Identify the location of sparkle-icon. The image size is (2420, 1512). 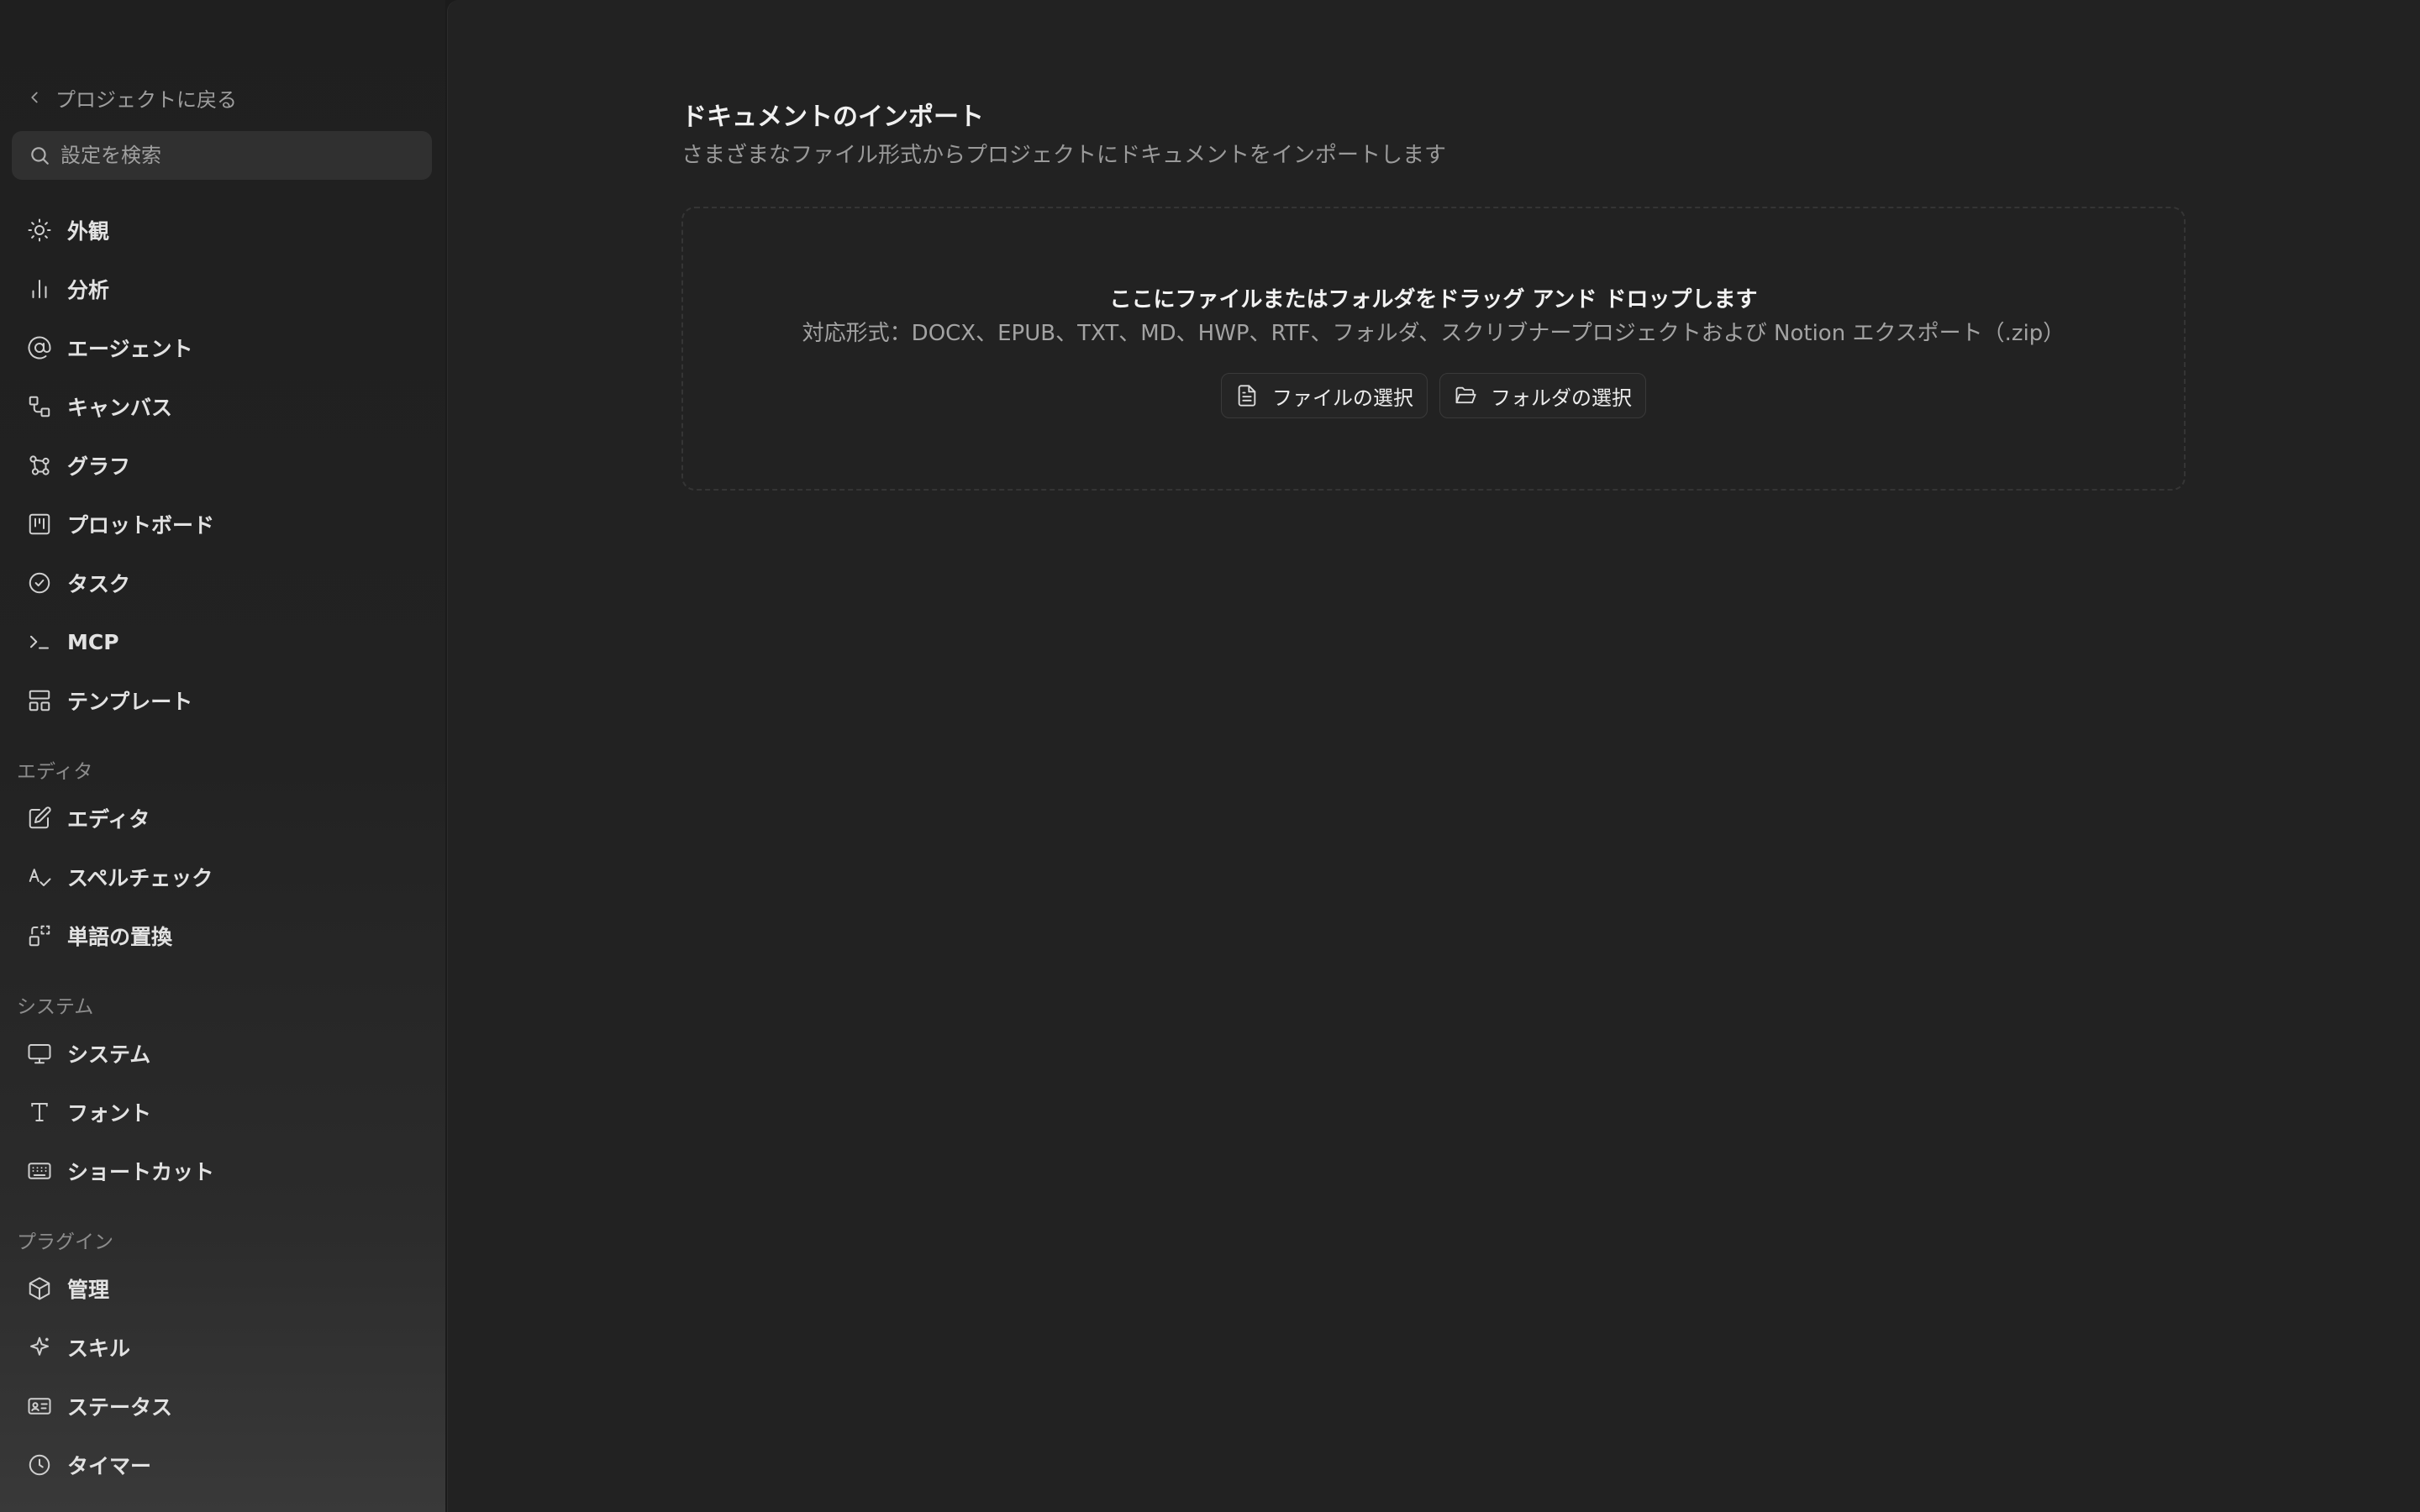
(39, 1346).